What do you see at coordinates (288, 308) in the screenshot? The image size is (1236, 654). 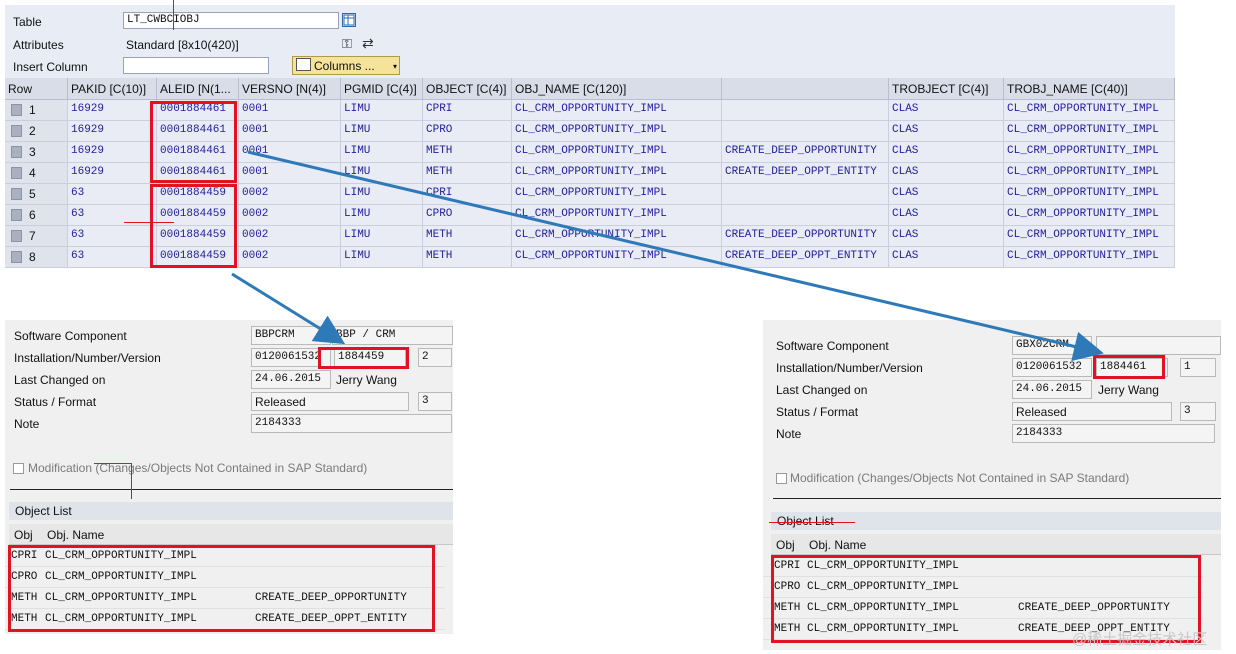 I see `arrow-to-left-panel` at bounding box center [288, 308].